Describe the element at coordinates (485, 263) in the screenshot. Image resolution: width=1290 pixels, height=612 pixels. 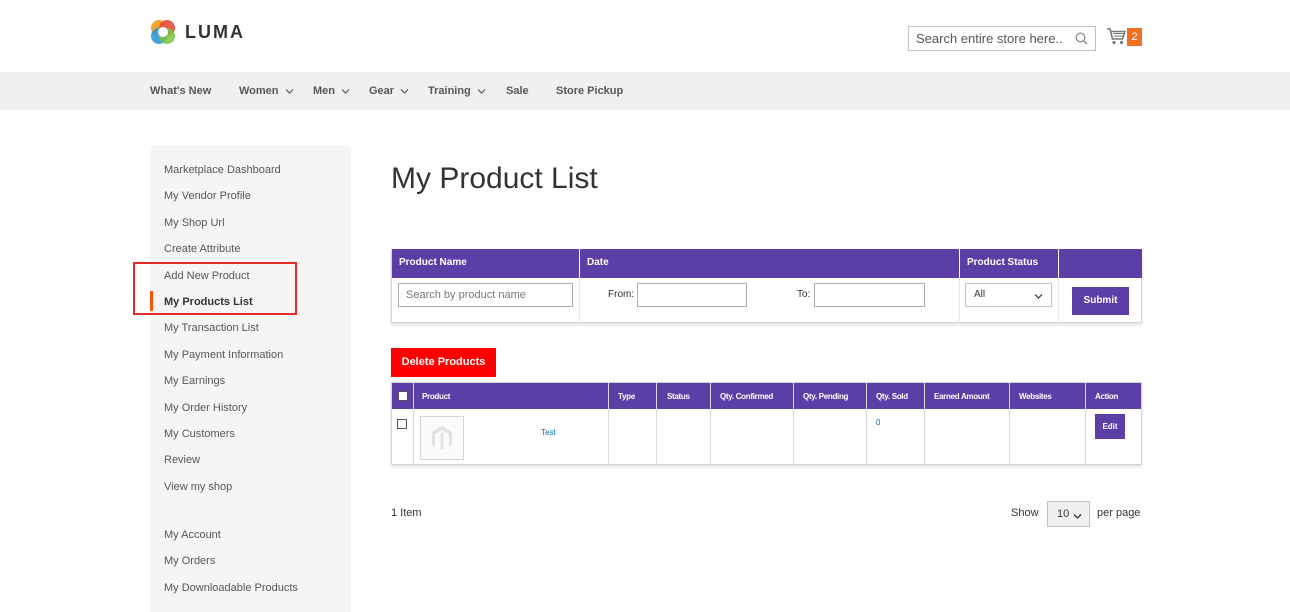
I see `filter-header-product-name: Product Name` at that location.